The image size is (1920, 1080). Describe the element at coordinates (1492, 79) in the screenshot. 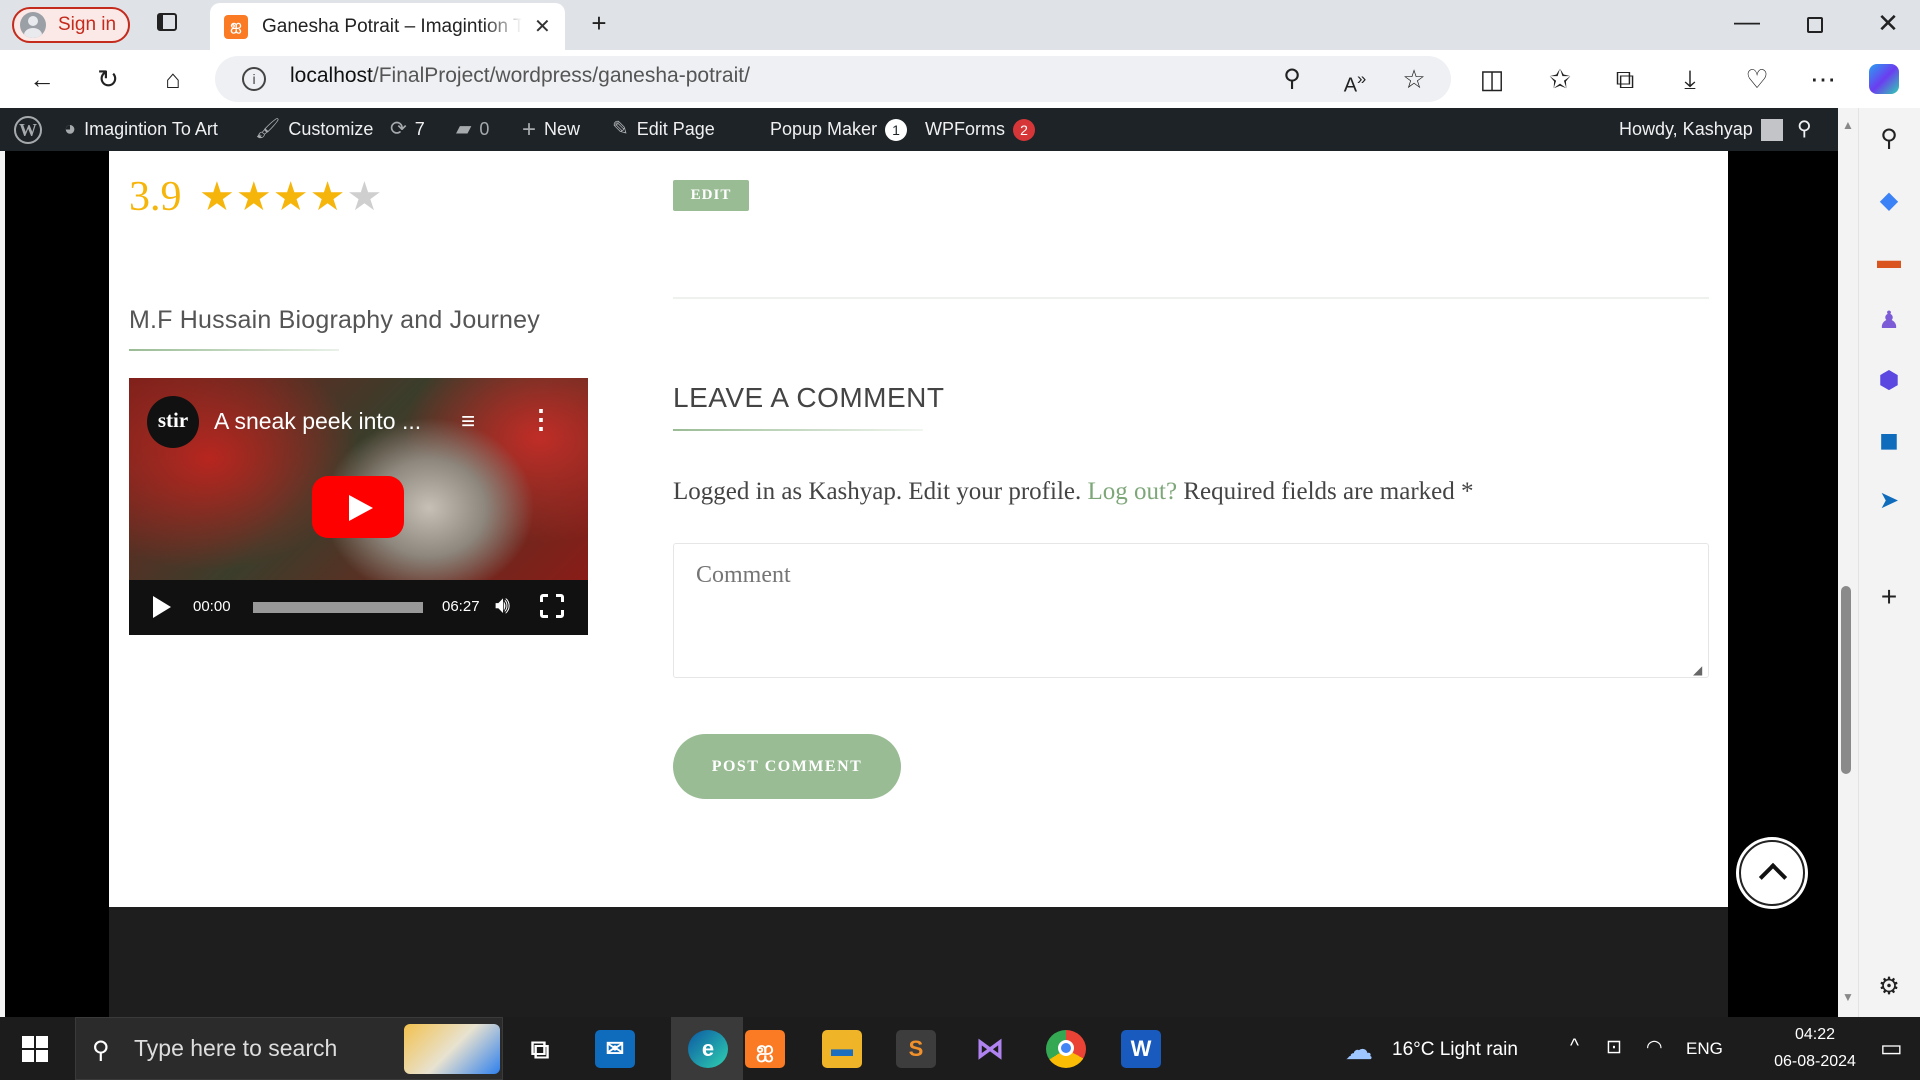

I see `split-screen-icon: ◫` at that location.